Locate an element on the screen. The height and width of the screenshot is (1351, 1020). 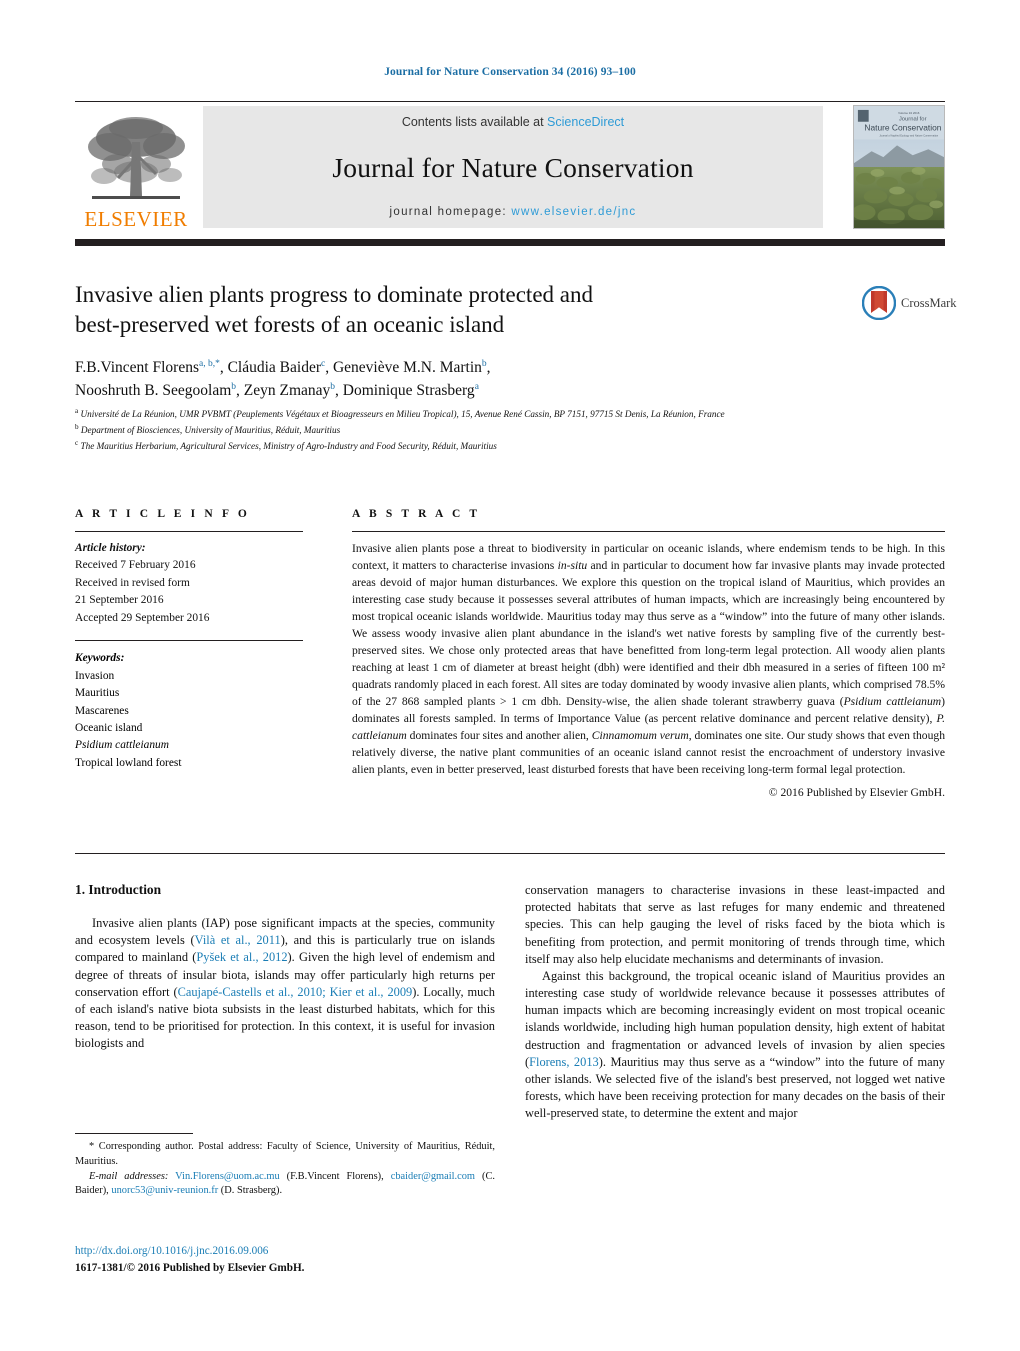
abstract-italic-psidium: Psidium cattleianum is located at coordinates (892, 701).